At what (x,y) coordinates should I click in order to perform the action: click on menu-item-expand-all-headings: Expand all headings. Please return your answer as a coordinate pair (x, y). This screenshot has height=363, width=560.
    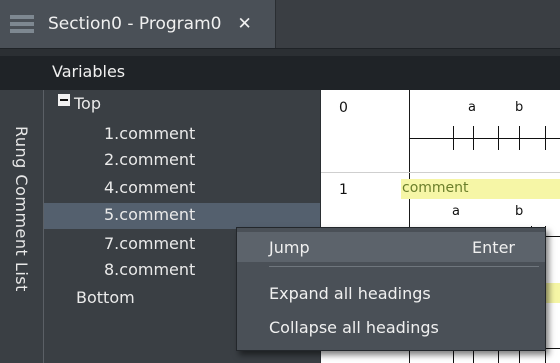
    Looking at the image, I should click on (391, 293).